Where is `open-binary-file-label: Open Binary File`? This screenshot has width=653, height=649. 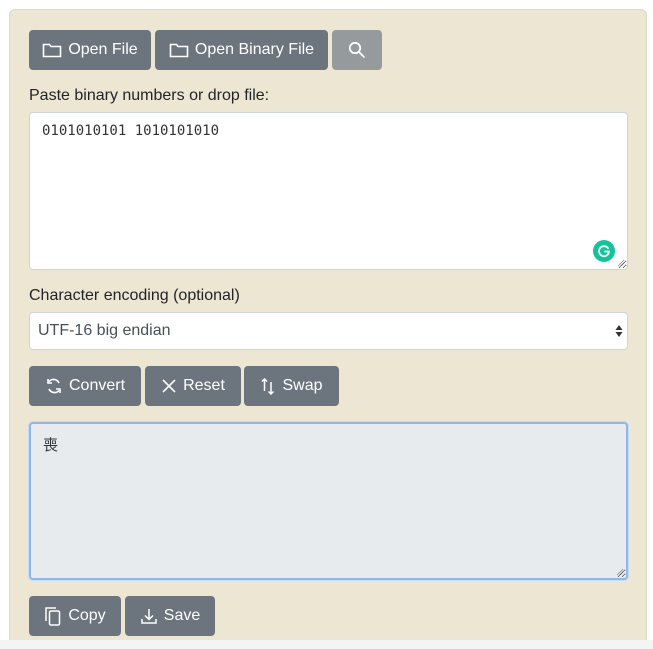 open-binary-file-label: Open Binary File is located at coordinates (254, 49).